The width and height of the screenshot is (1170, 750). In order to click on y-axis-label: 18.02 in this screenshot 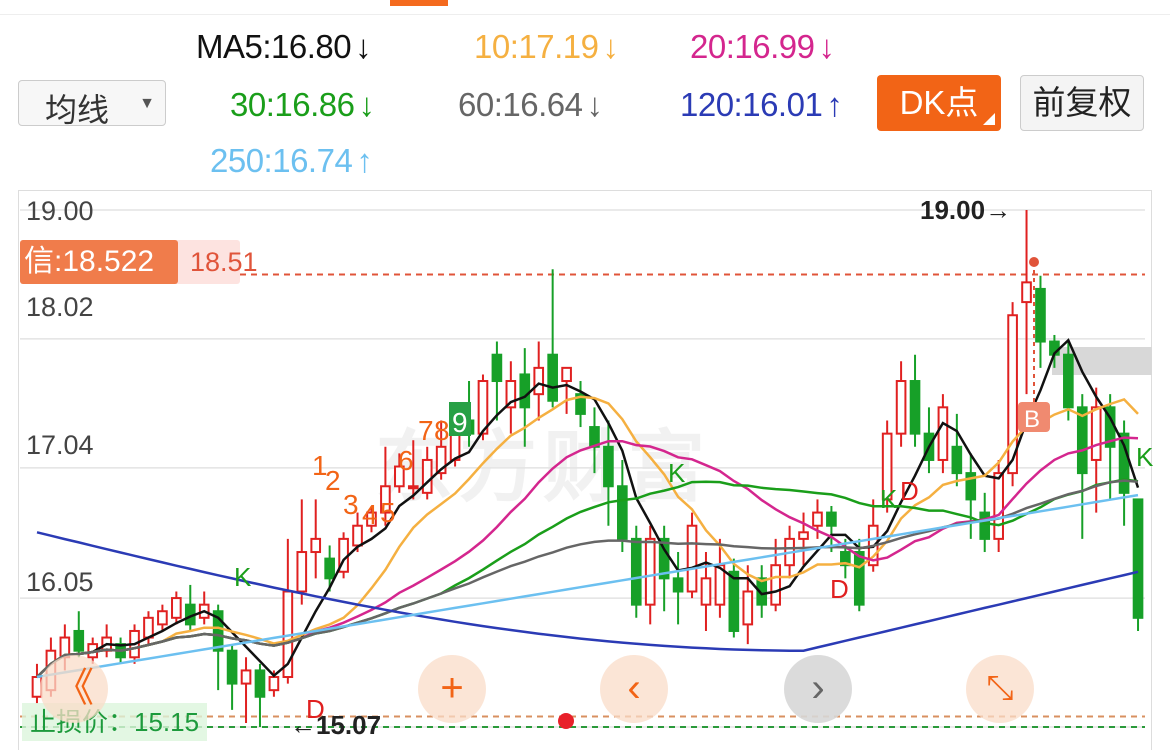, I will do `click(60, 307)`.